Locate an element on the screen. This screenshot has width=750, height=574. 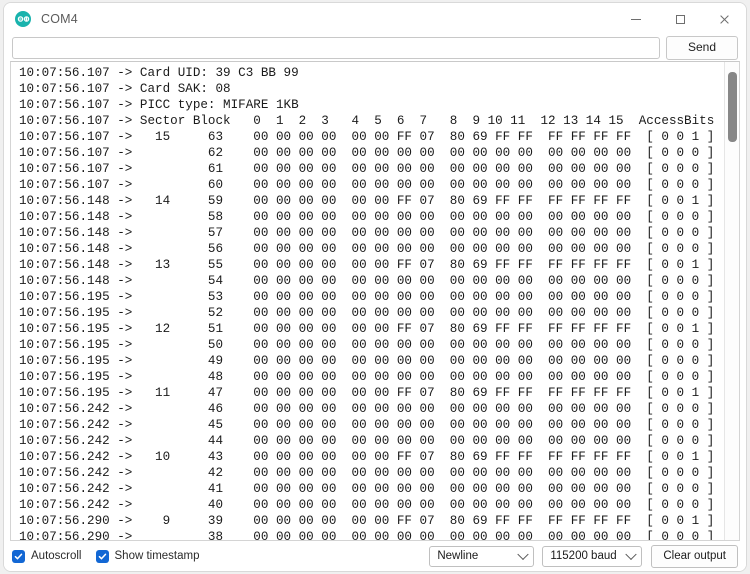
autoscroll-label: Autoscroll is located at coordinates (56, 556).